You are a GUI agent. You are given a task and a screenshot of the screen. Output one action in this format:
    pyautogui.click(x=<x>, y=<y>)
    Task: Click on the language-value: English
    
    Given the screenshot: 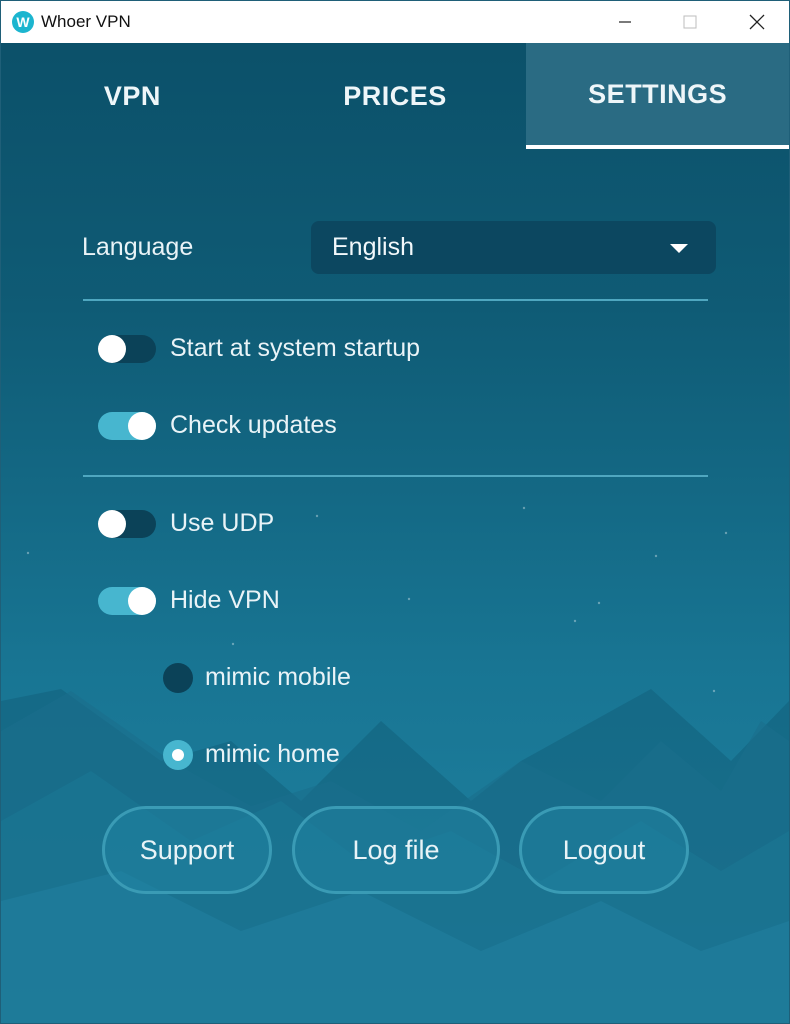 What is the action you would take?
    pyautogui.click(x=373, y=247)
    